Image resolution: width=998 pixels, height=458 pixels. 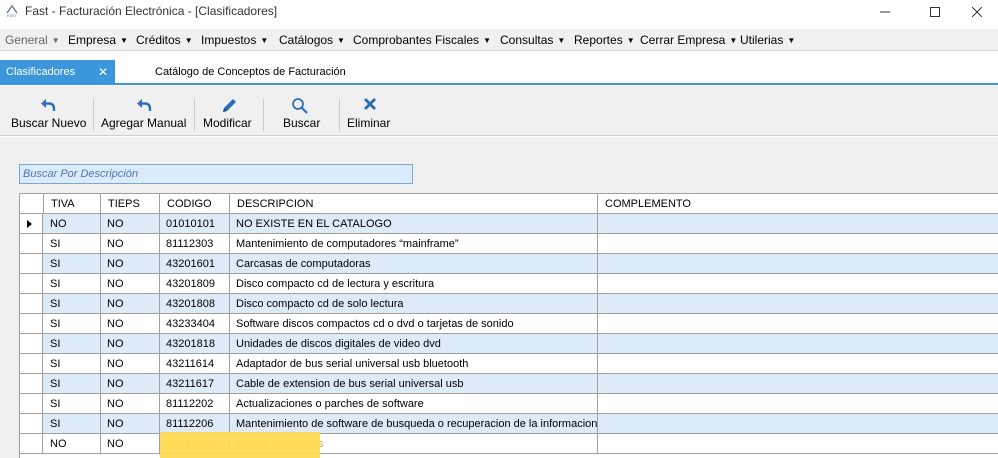 I want to click on cell-codigo: 01010101, so click(x=195, y=223).